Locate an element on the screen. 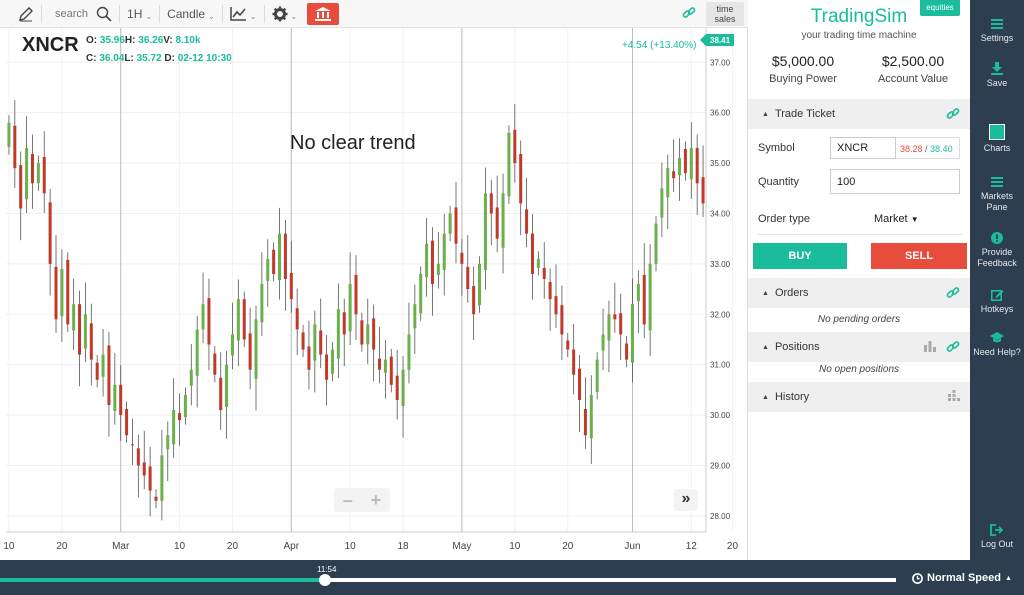 The image size is (1024, 595). nav-markets-pane: Markets Pane is located at coordinates (997, 194).